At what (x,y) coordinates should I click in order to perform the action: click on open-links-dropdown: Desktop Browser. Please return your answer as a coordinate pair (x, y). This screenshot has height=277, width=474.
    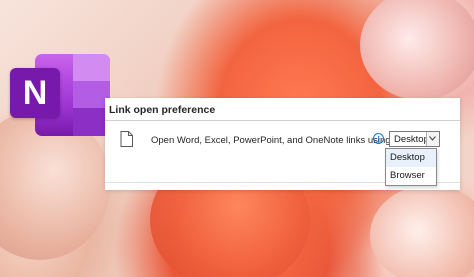
    Looking at the image, I should click on (411, 167).